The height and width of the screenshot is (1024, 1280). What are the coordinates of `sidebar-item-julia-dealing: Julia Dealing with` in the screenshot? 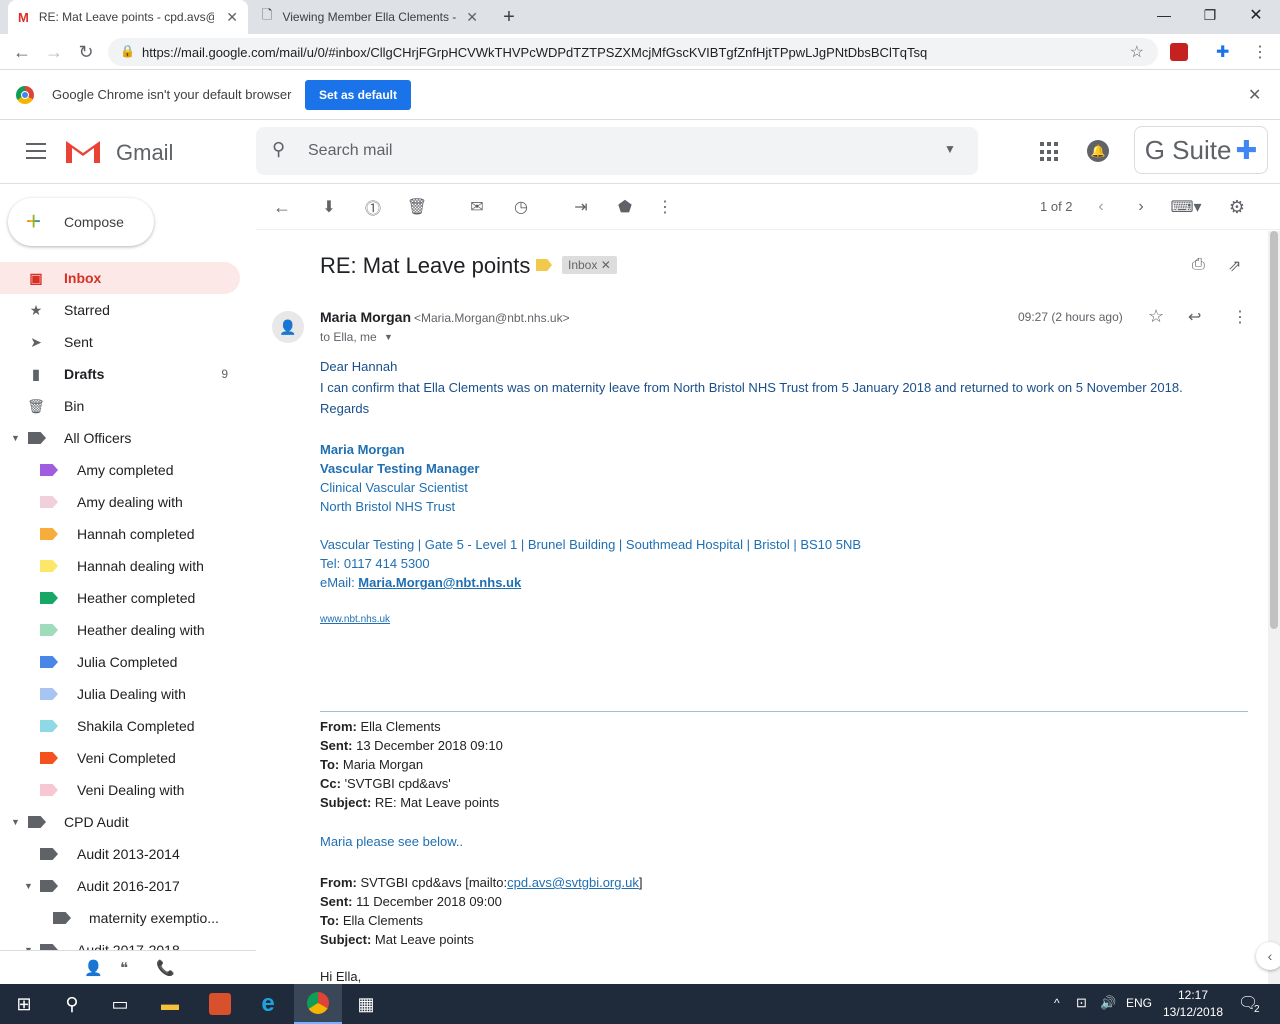 It's located at (120, 694).